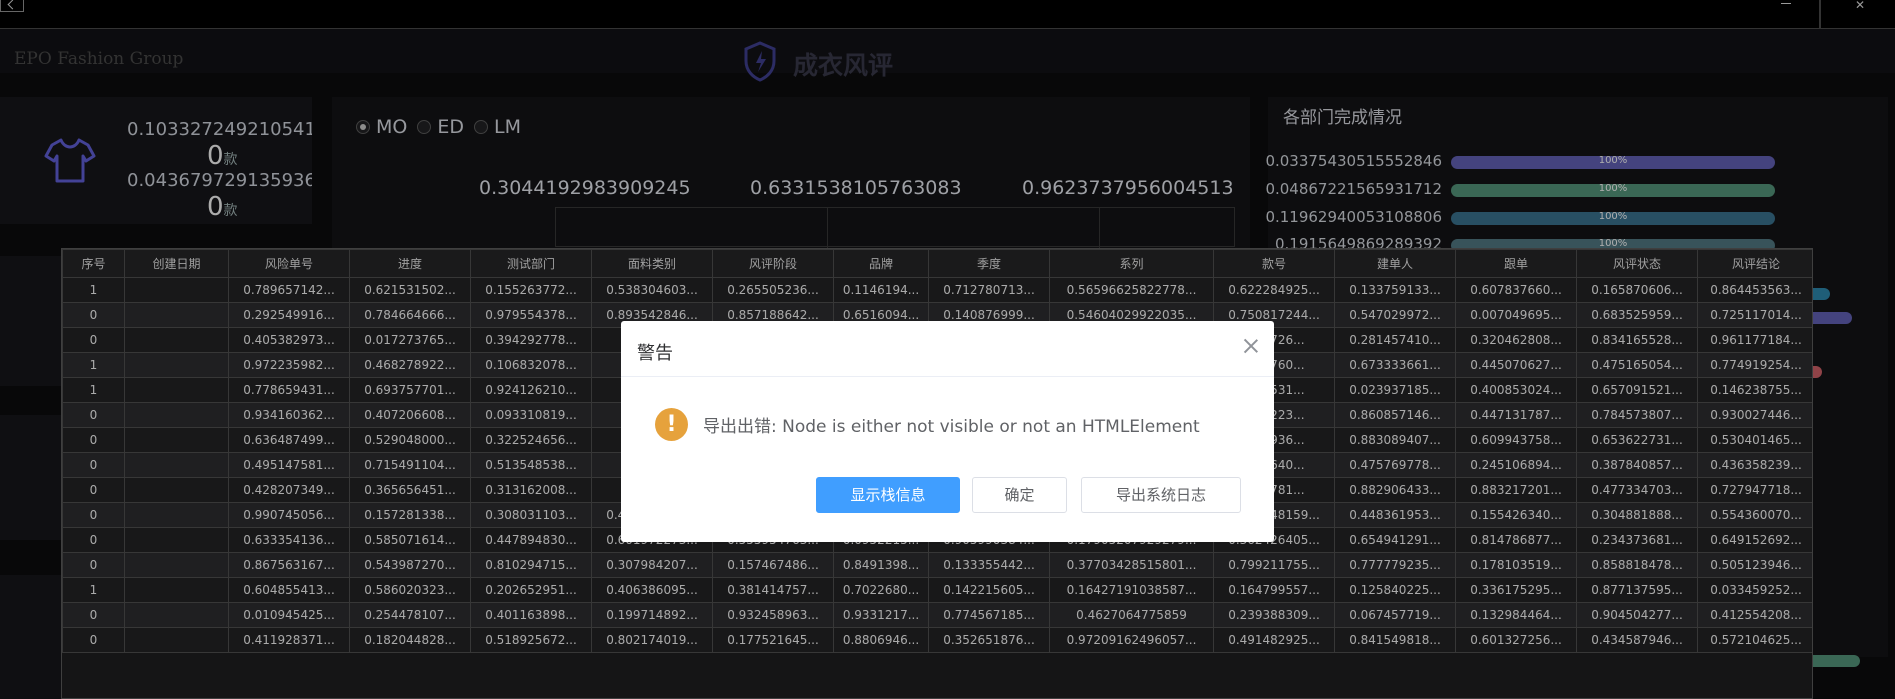  Describe the element at coordinates (655, 353) in the screenshot. I see `dialog-title: 警告` at that location.